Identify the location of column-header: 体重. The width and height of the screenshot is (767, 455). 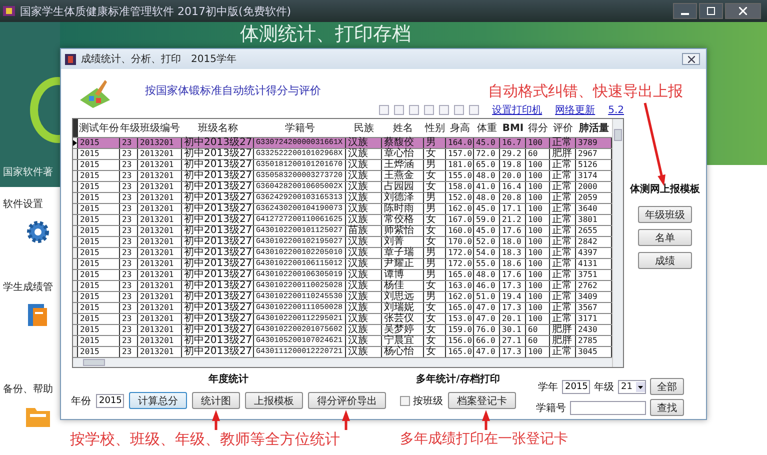
(487, 128).